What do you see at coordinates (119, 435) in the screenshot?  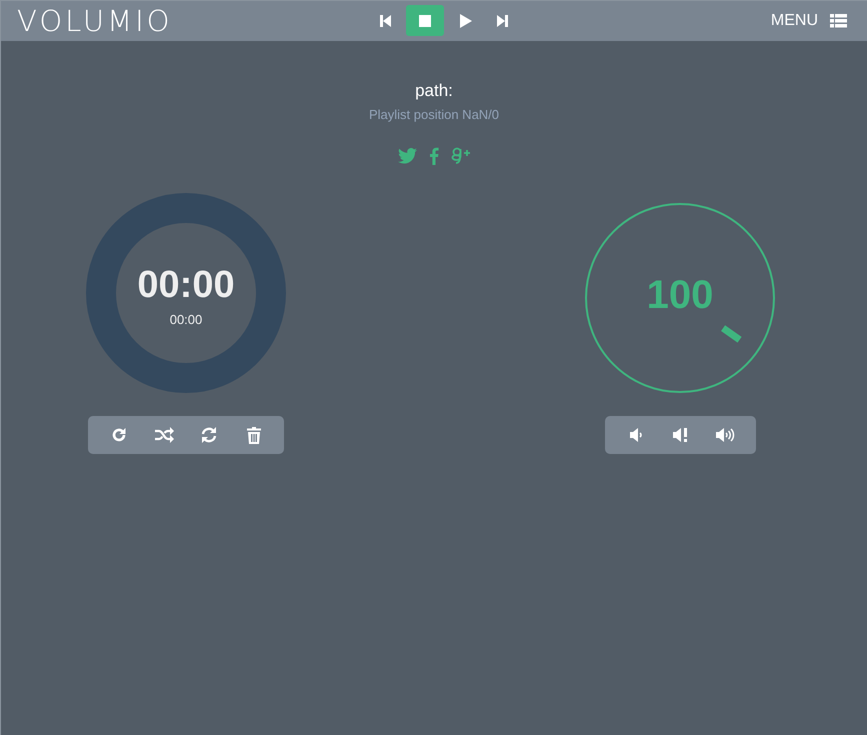 I see `redo-icon` at bounding box center [119, 435].